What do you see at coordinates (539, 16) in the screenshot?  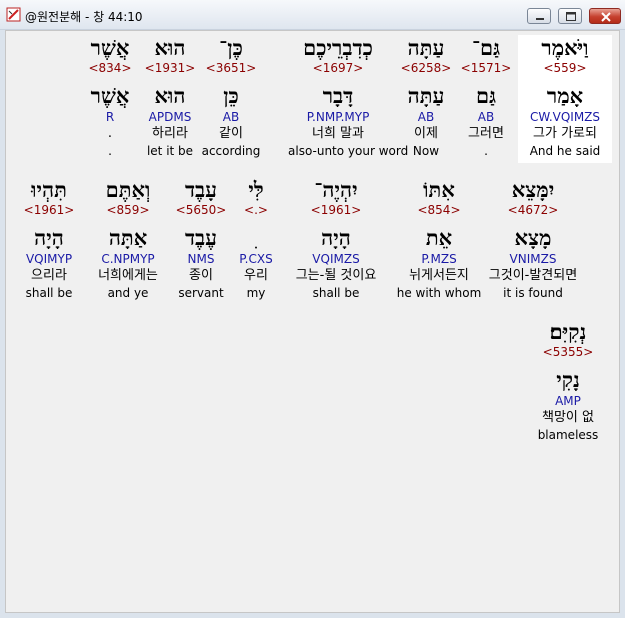 I see `minimize-button` at bounding box center [539, 16].